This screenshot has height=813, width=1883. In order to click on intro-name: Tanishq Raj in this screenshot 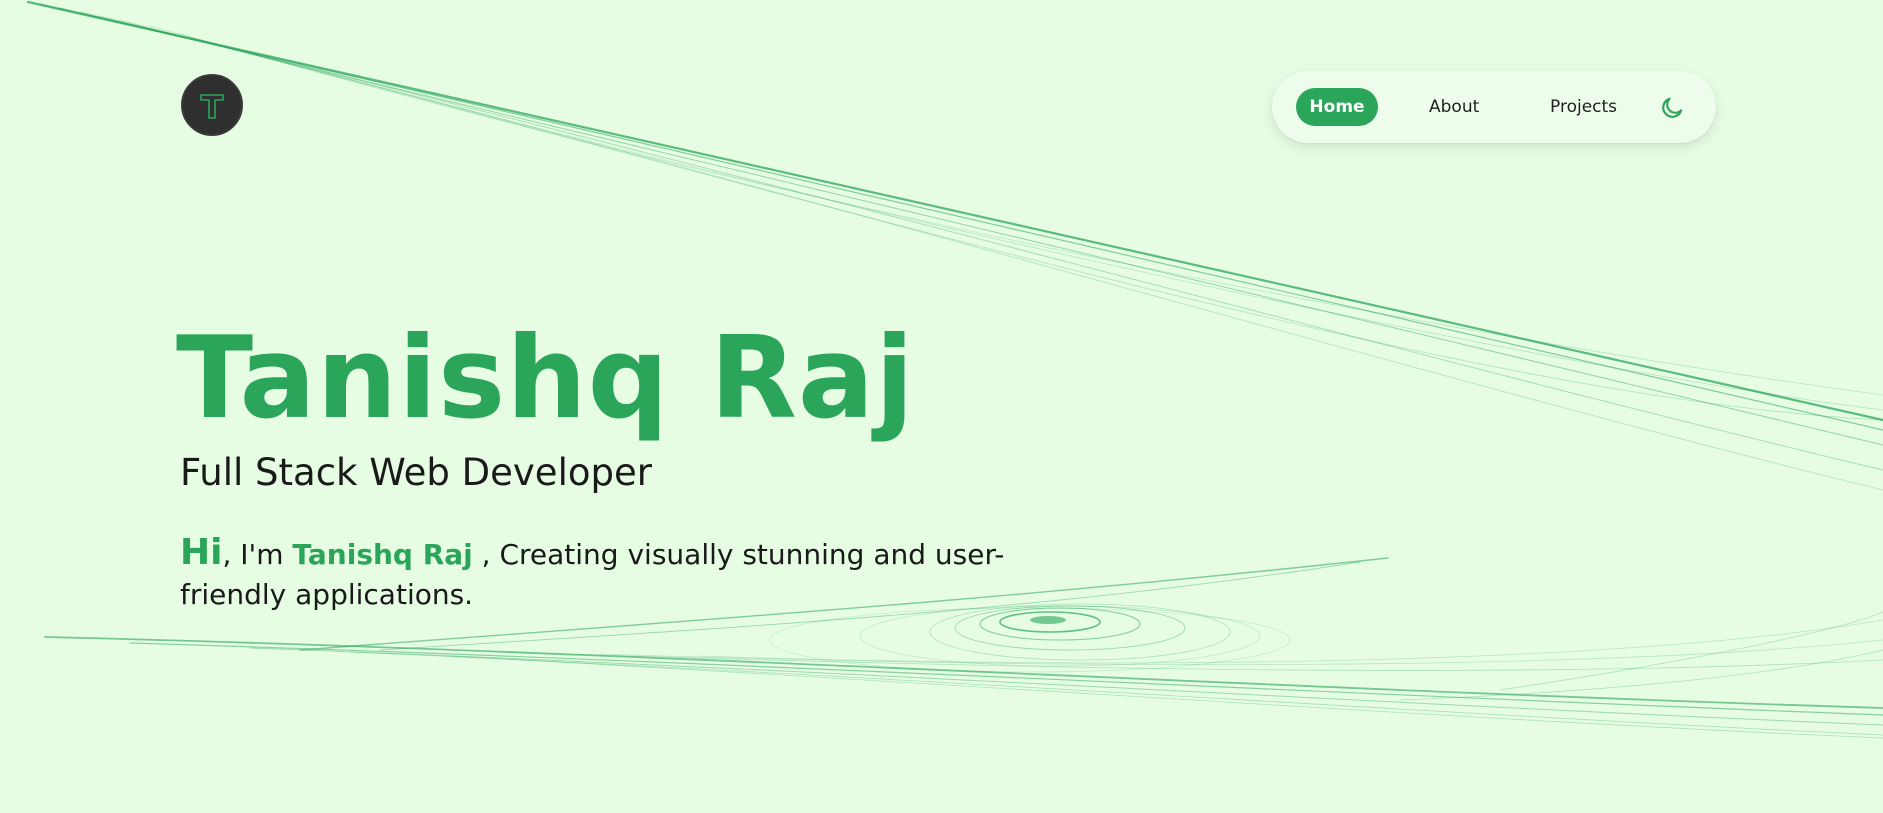, I will do `click(382, 554)`.